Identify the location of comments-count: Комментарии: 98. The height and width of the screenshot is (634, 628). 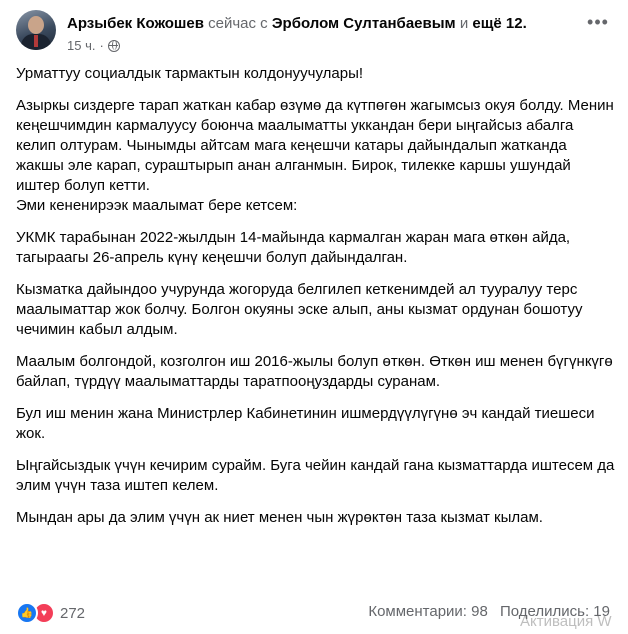
(428, 611).